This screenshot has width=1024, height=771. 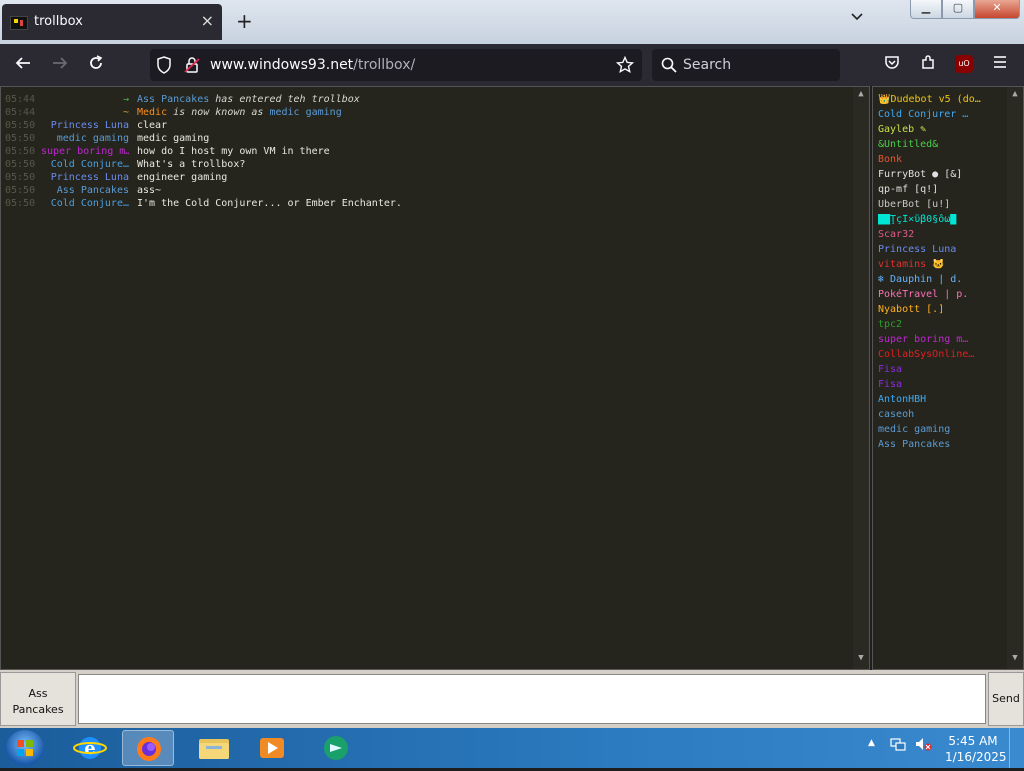 I want to click on url-text: www.windows93.net/trollbox/, so click(x=312, y=65).